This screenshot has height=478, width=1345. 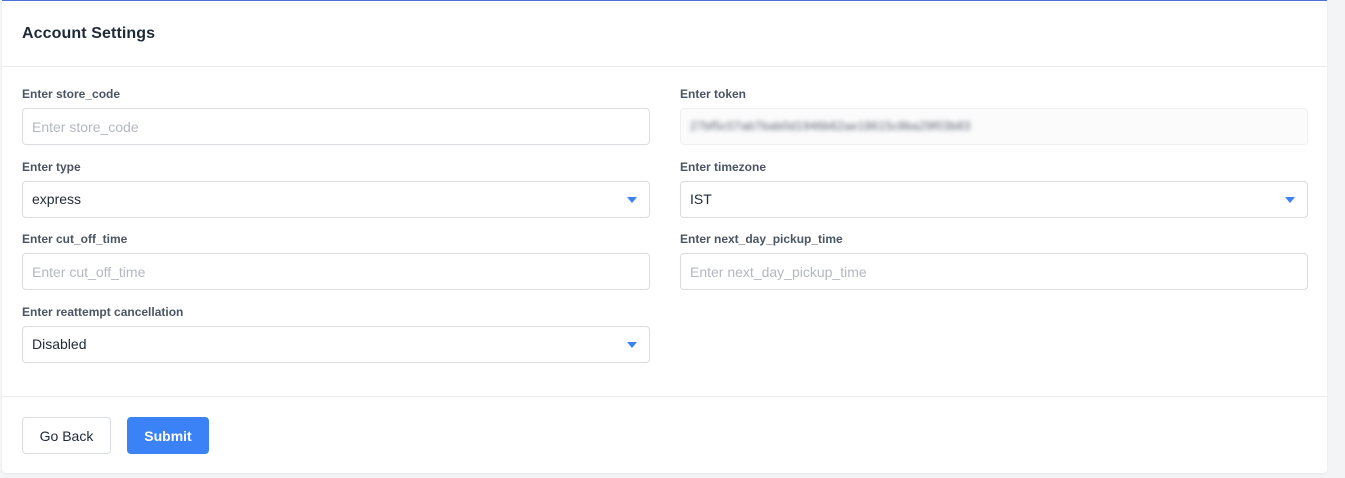 I want to click on go-back-button: Go Back, so click(x=66, y=435).